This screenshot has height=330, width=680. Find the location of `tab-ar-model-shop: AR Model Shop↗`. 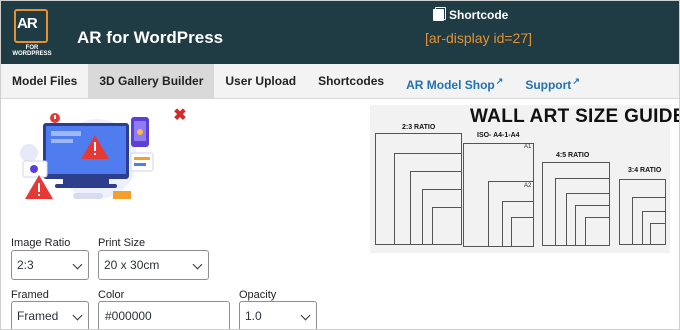

tab-ar-model-shop: AR Model Shop↗ is located at coordinates (454, 81).